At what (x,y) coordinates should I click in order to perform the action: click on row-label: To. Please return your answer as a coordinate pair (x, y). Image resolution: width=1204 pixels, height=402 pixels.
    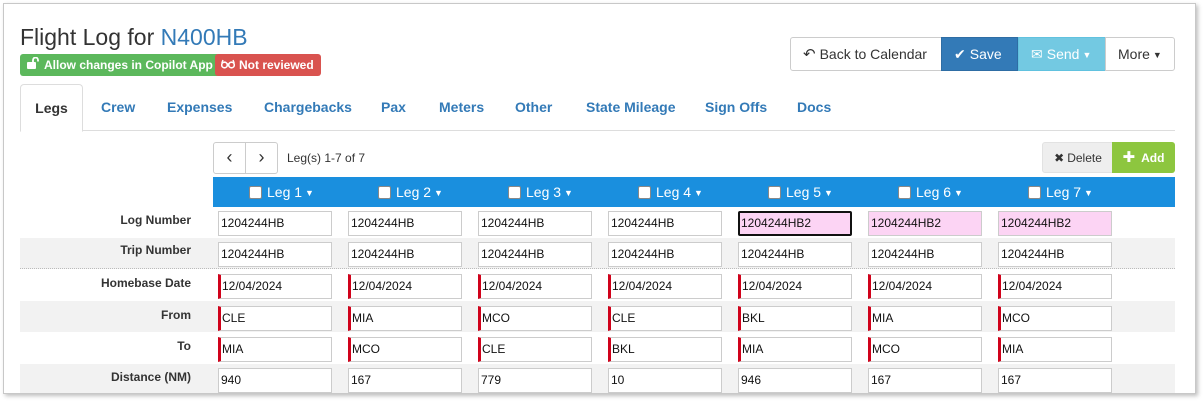
    Looking at the image, I should click on (184, 346).